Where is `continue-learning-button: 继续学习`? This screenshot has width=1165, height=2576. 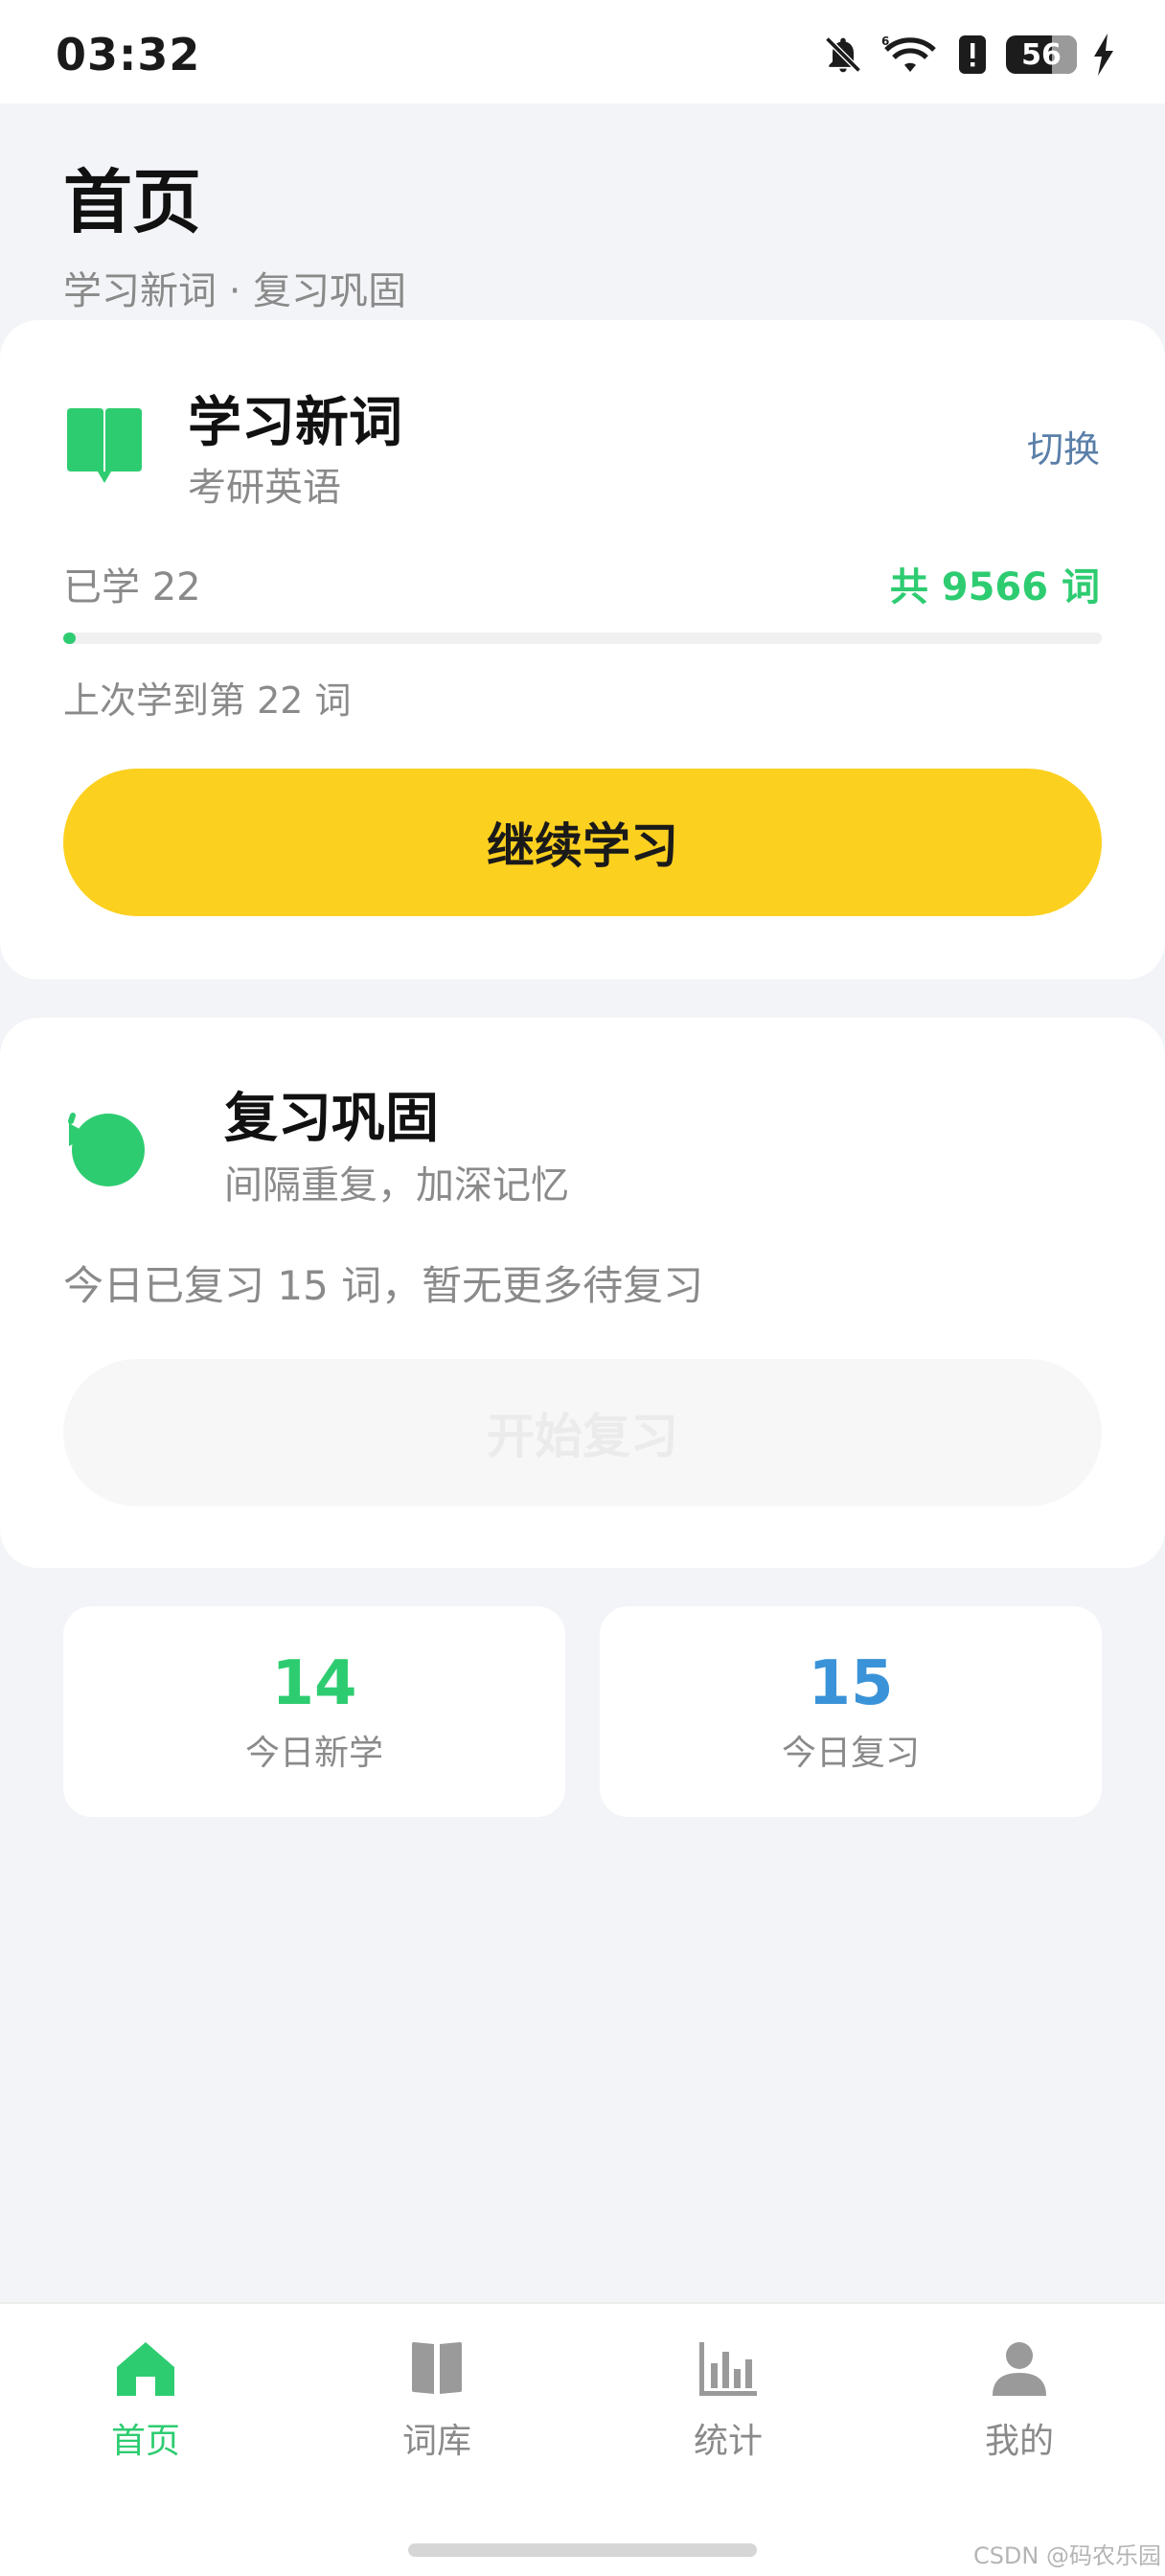 continue-learning-button: 继续学习 is located at coordinates (582, 842).